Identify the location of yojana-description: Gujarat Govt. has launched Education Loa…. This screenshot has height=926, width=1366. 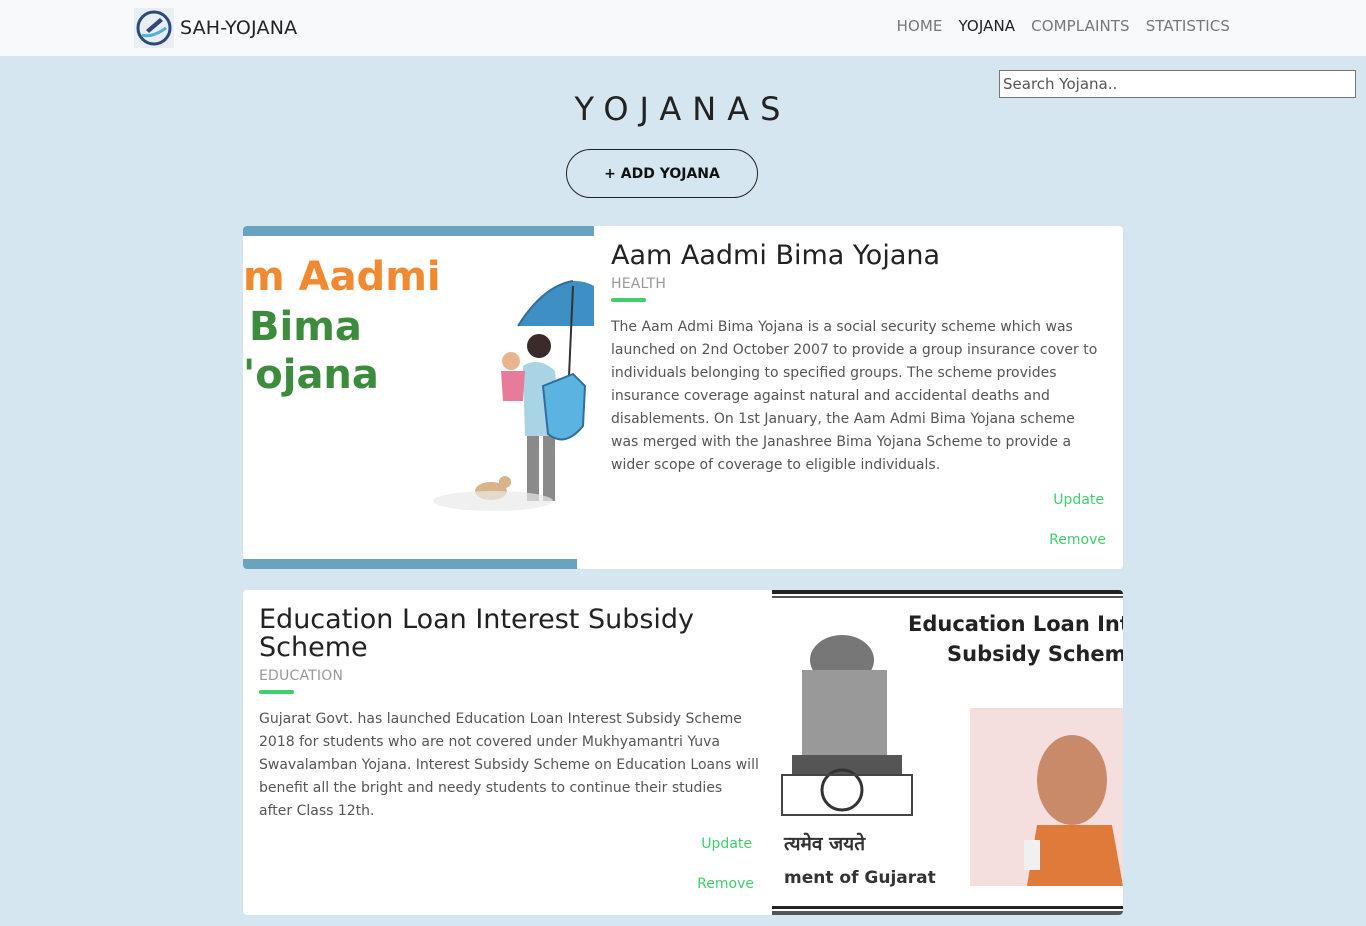
(509, 765).